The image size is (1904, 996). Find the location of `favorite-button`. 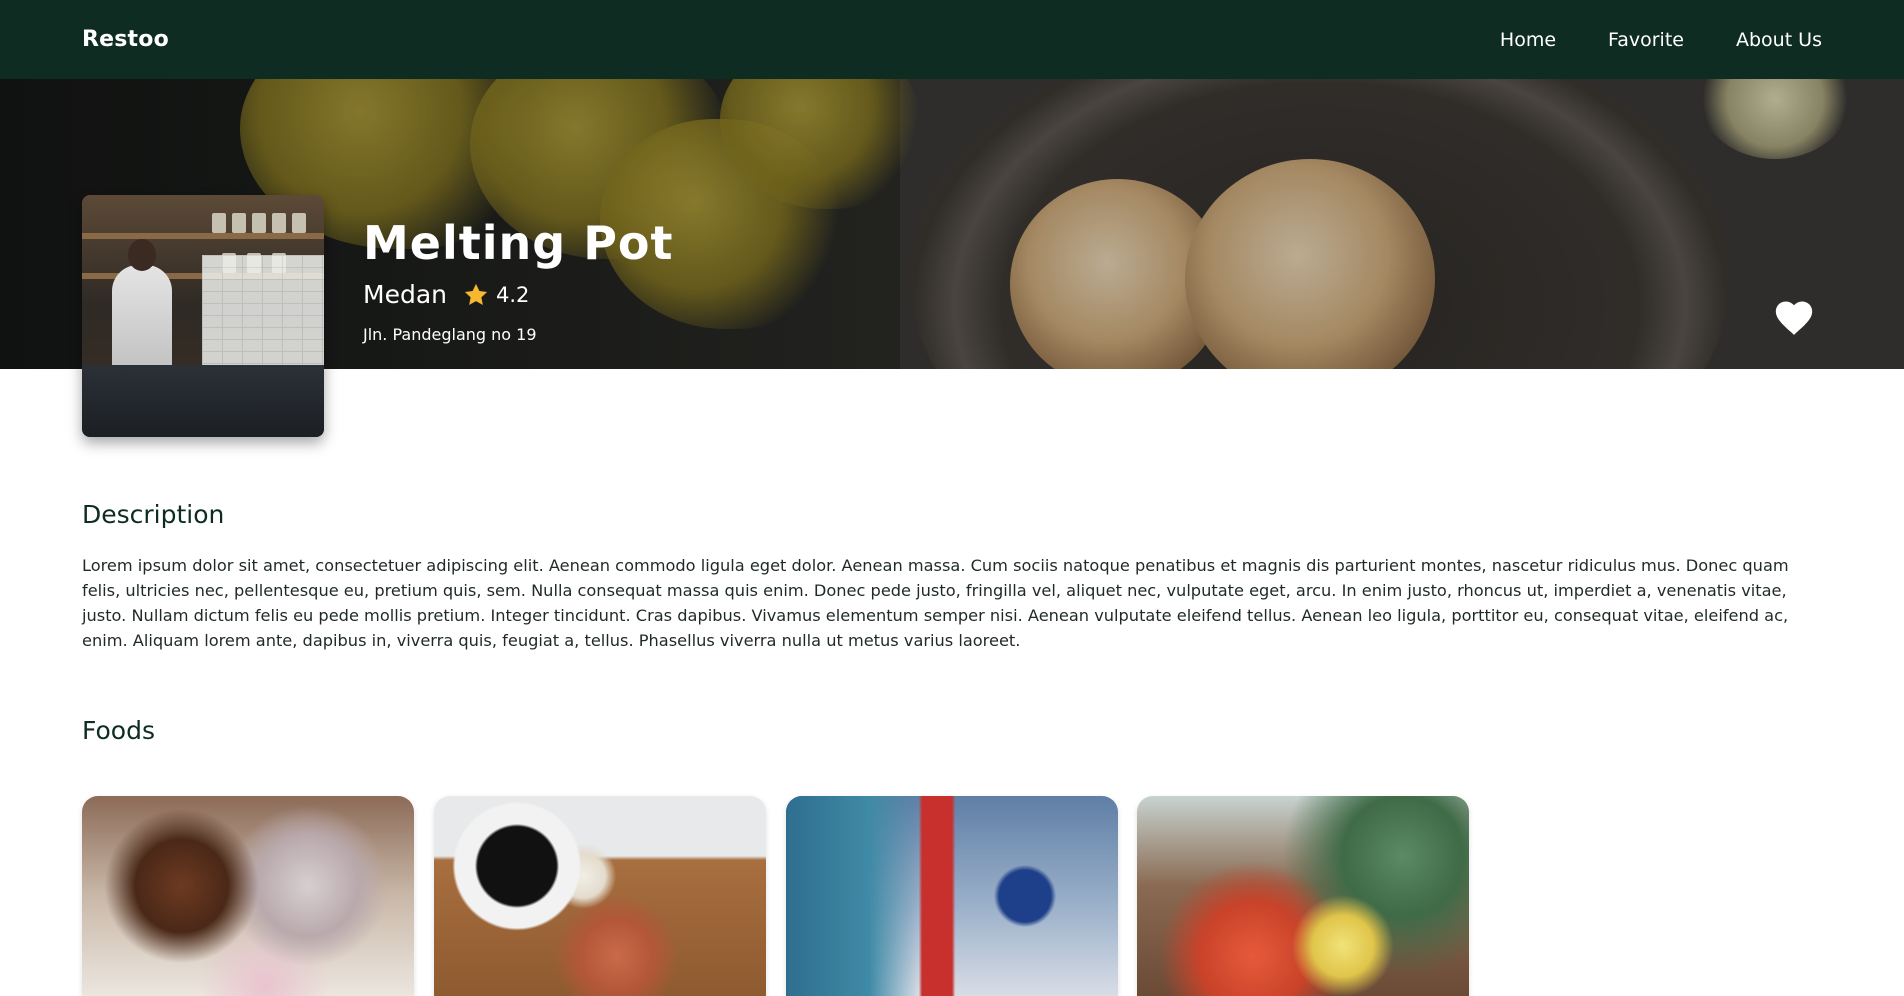

favorite-button is located at coordinates (1794, 316).